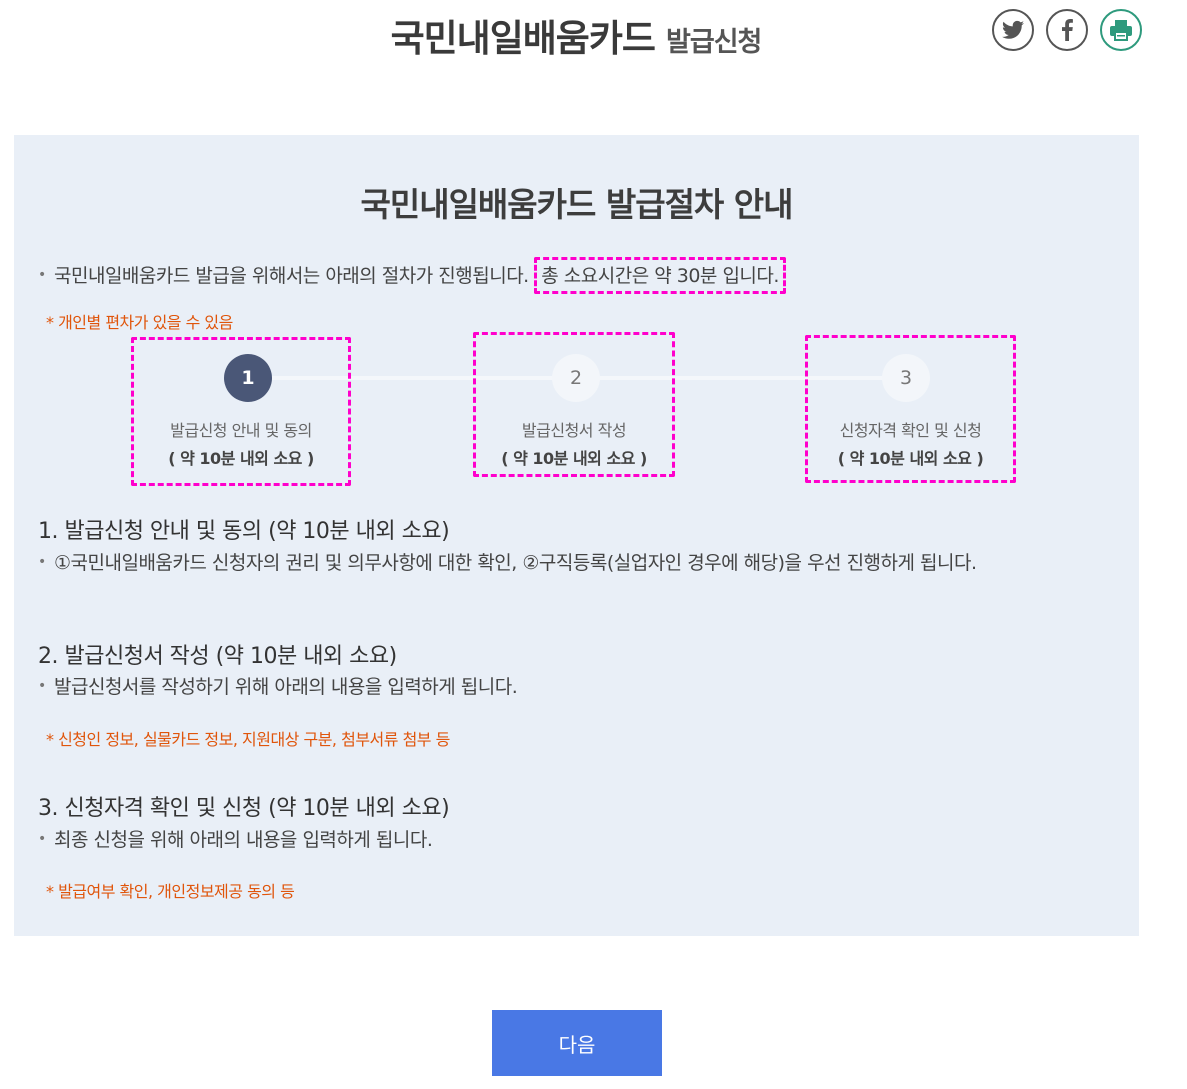  I want to click on step-1-label: 발급신청 안내 및 동의, so click(241, 430).